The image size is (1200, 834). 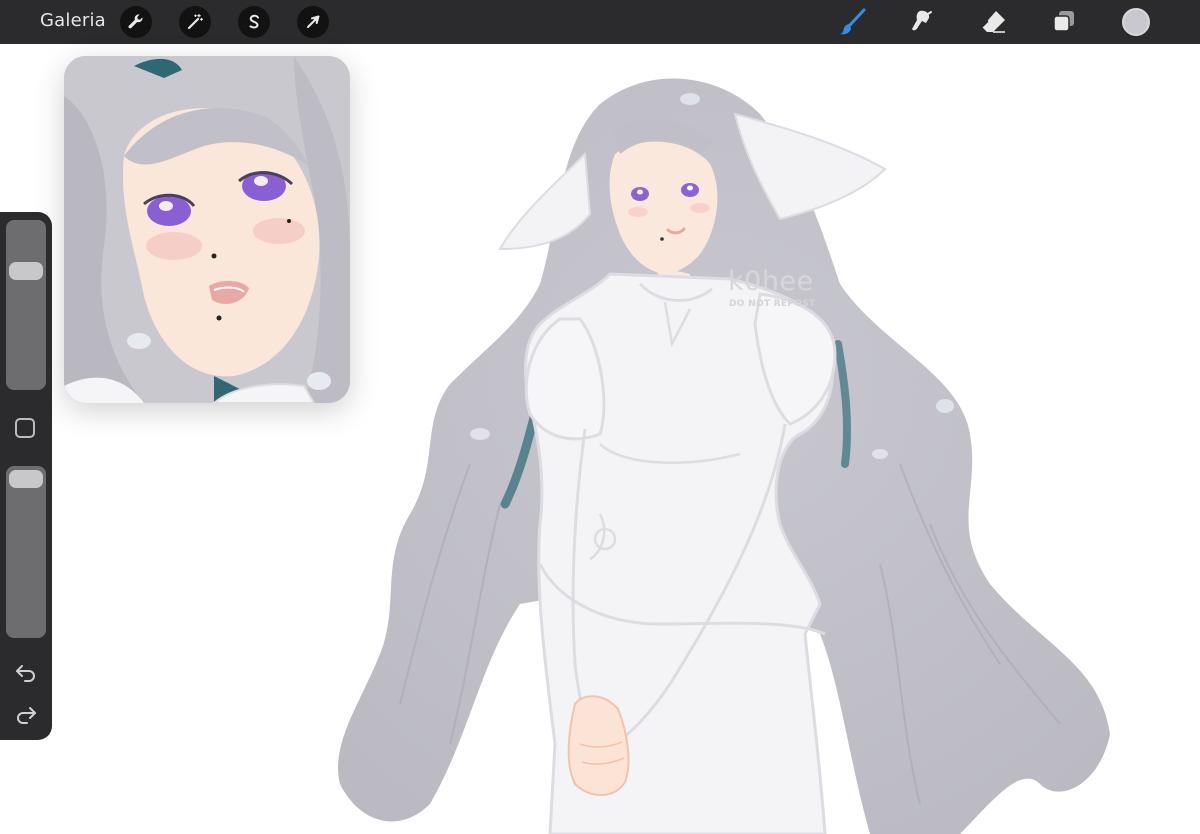 What do you see at coordinates (26, 714) in the screenshot?
I see `redo-arrow-icon` at bounding box center [26, 714].